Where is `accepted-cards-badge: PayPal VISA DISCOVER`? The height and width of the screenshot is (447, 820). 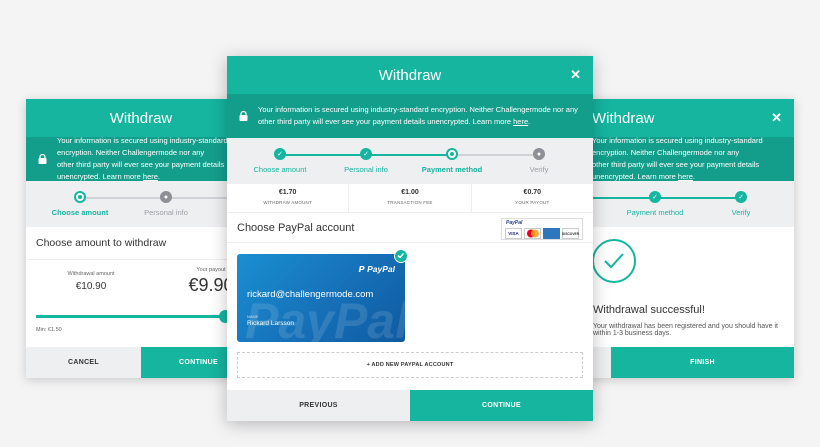
accepted-cards-badge: PayPal VISA DISCOVER is located at coordinates (542, 229).